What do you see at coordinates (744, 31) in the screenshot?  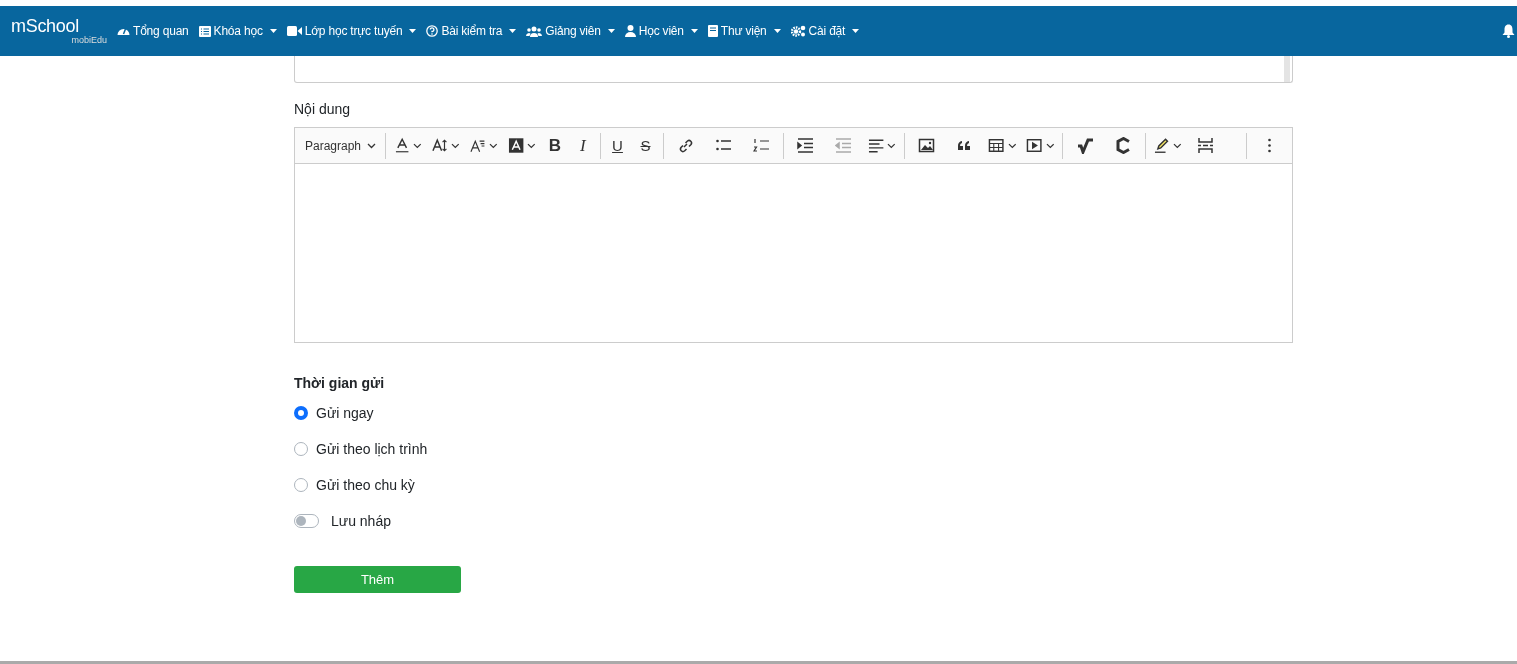 I see `nav-menu-item: Thư viện` at bounding box center [744, 31].